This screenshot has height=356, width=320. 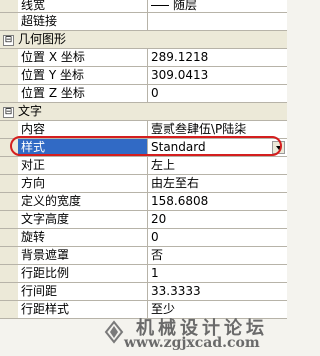 I want to click on watermark: 机械设计论坛 www.zgjxcad.com, so click(x=191, y=334).